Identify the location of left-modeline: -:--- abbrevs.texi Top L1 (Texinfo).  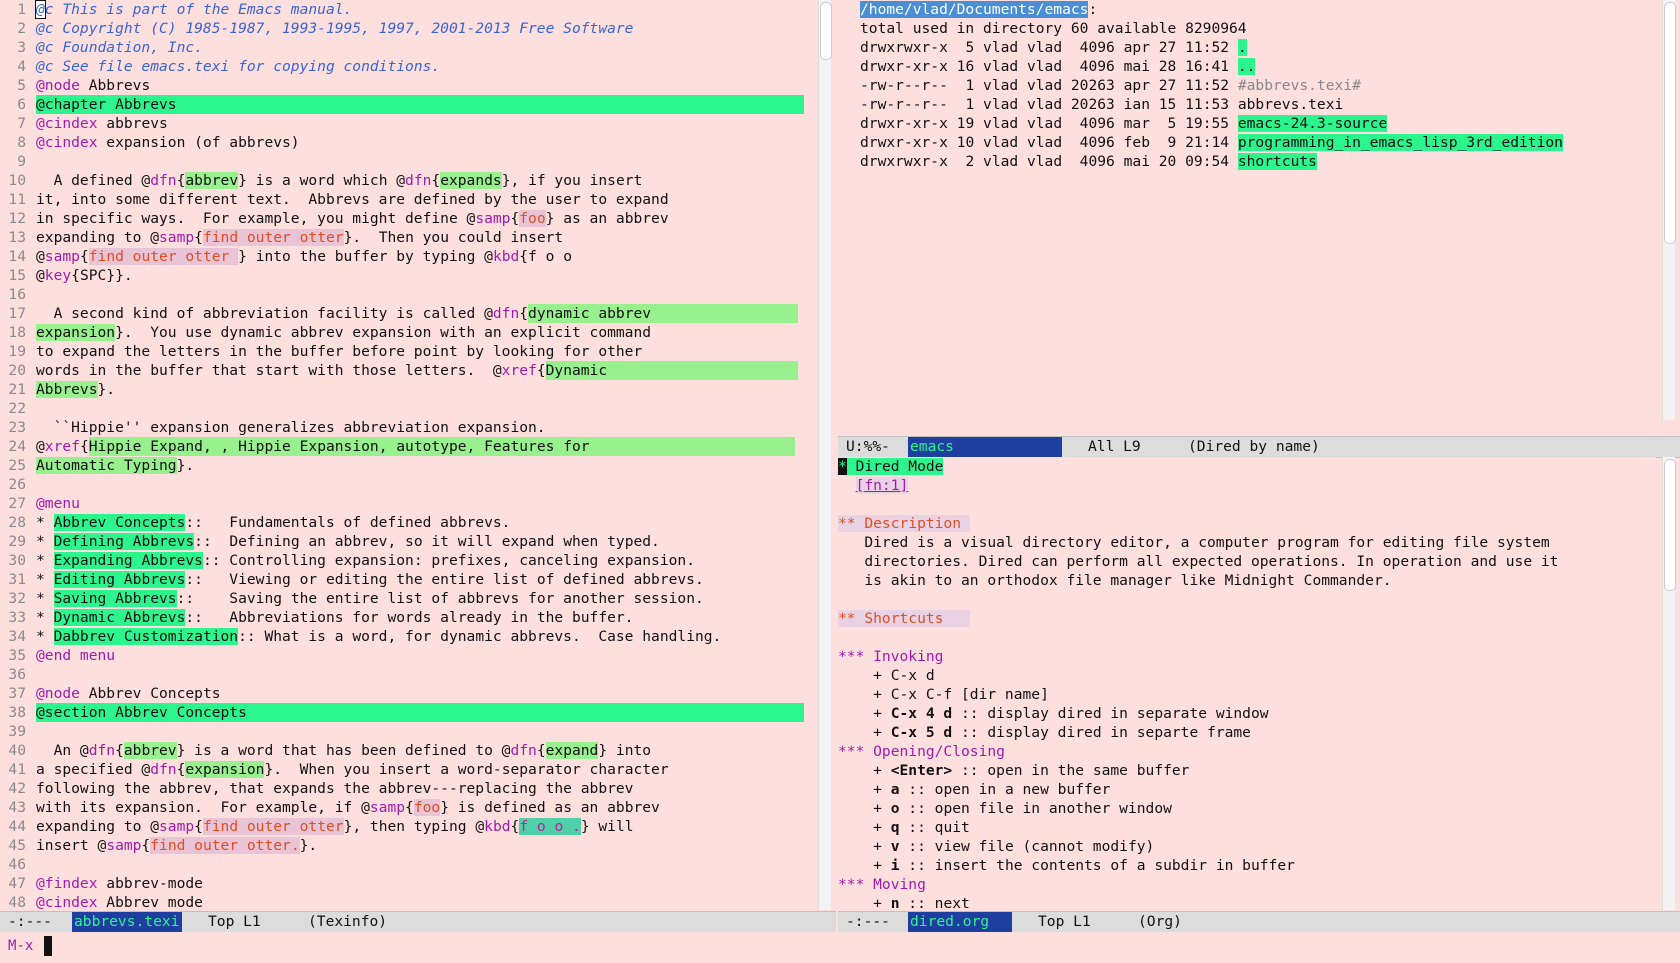
(418, 922).